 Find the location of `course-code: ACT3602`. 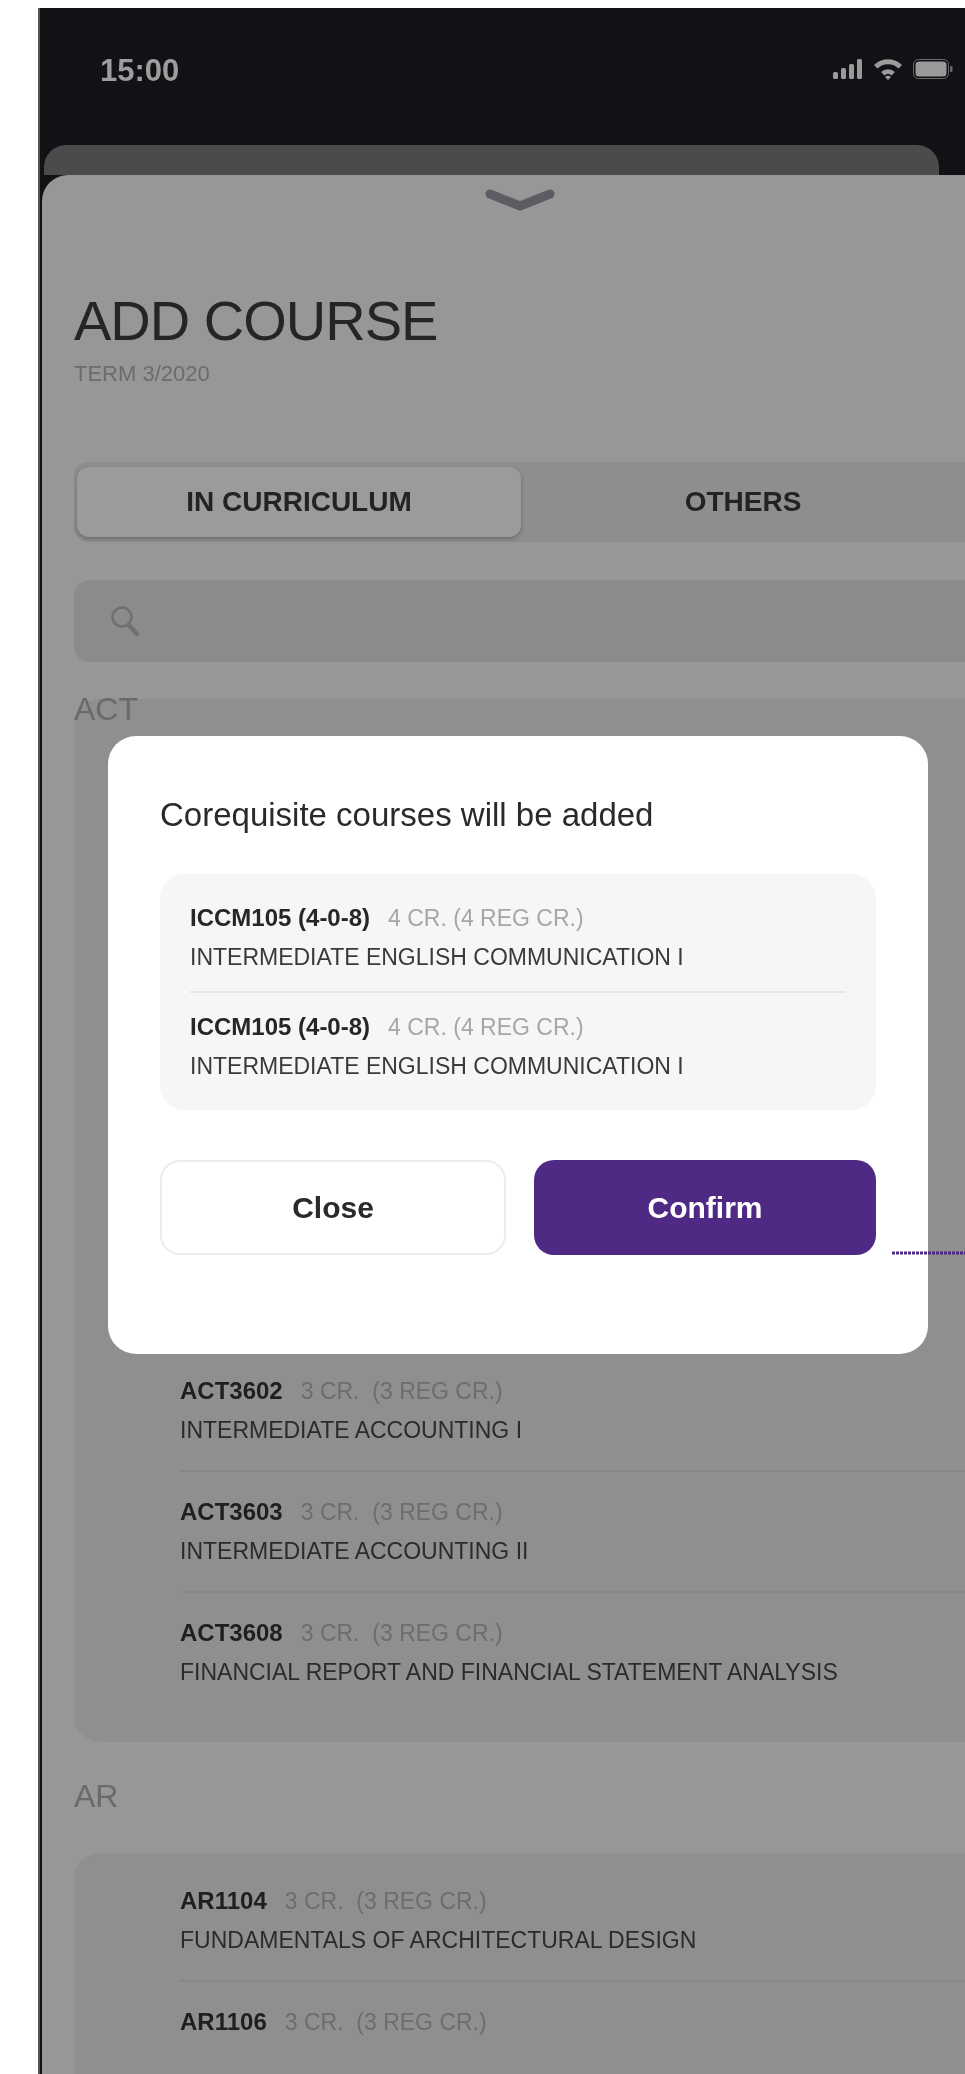

course-code: ACT3602 is located at coordinates (231, 1391).